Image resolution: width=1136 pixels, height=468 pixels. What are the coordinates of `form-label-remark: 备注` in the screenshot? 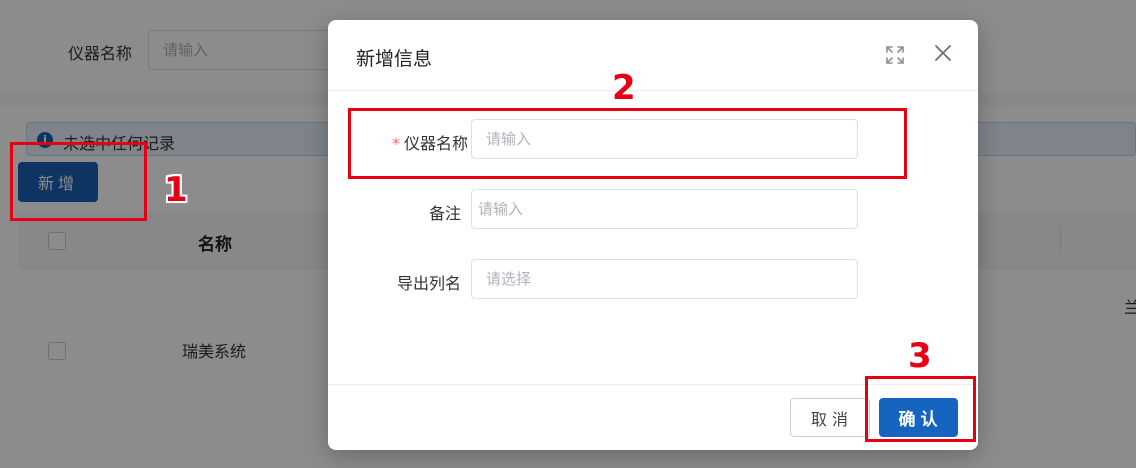 It's located at (444, 213).